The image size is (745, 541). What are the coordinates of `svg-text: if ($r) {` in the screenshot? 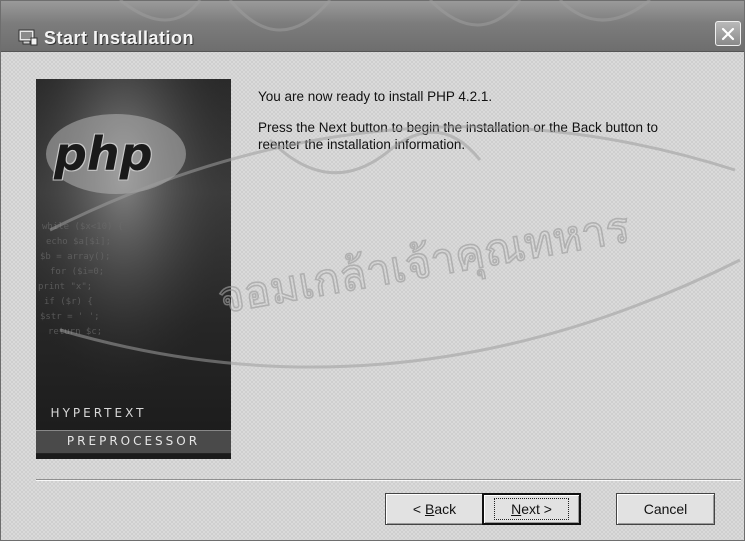 It's located at (68, 302).